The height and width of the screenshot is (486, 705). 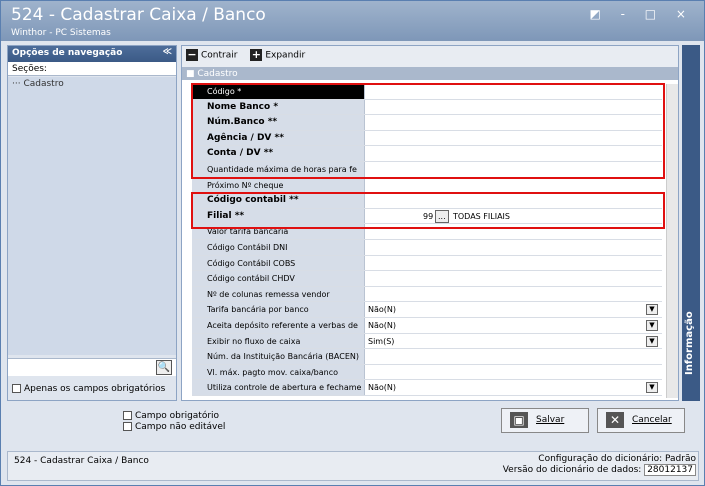 I want to click on field-label: Exibir no fluxo de caixa, so click(x=278, y=341).